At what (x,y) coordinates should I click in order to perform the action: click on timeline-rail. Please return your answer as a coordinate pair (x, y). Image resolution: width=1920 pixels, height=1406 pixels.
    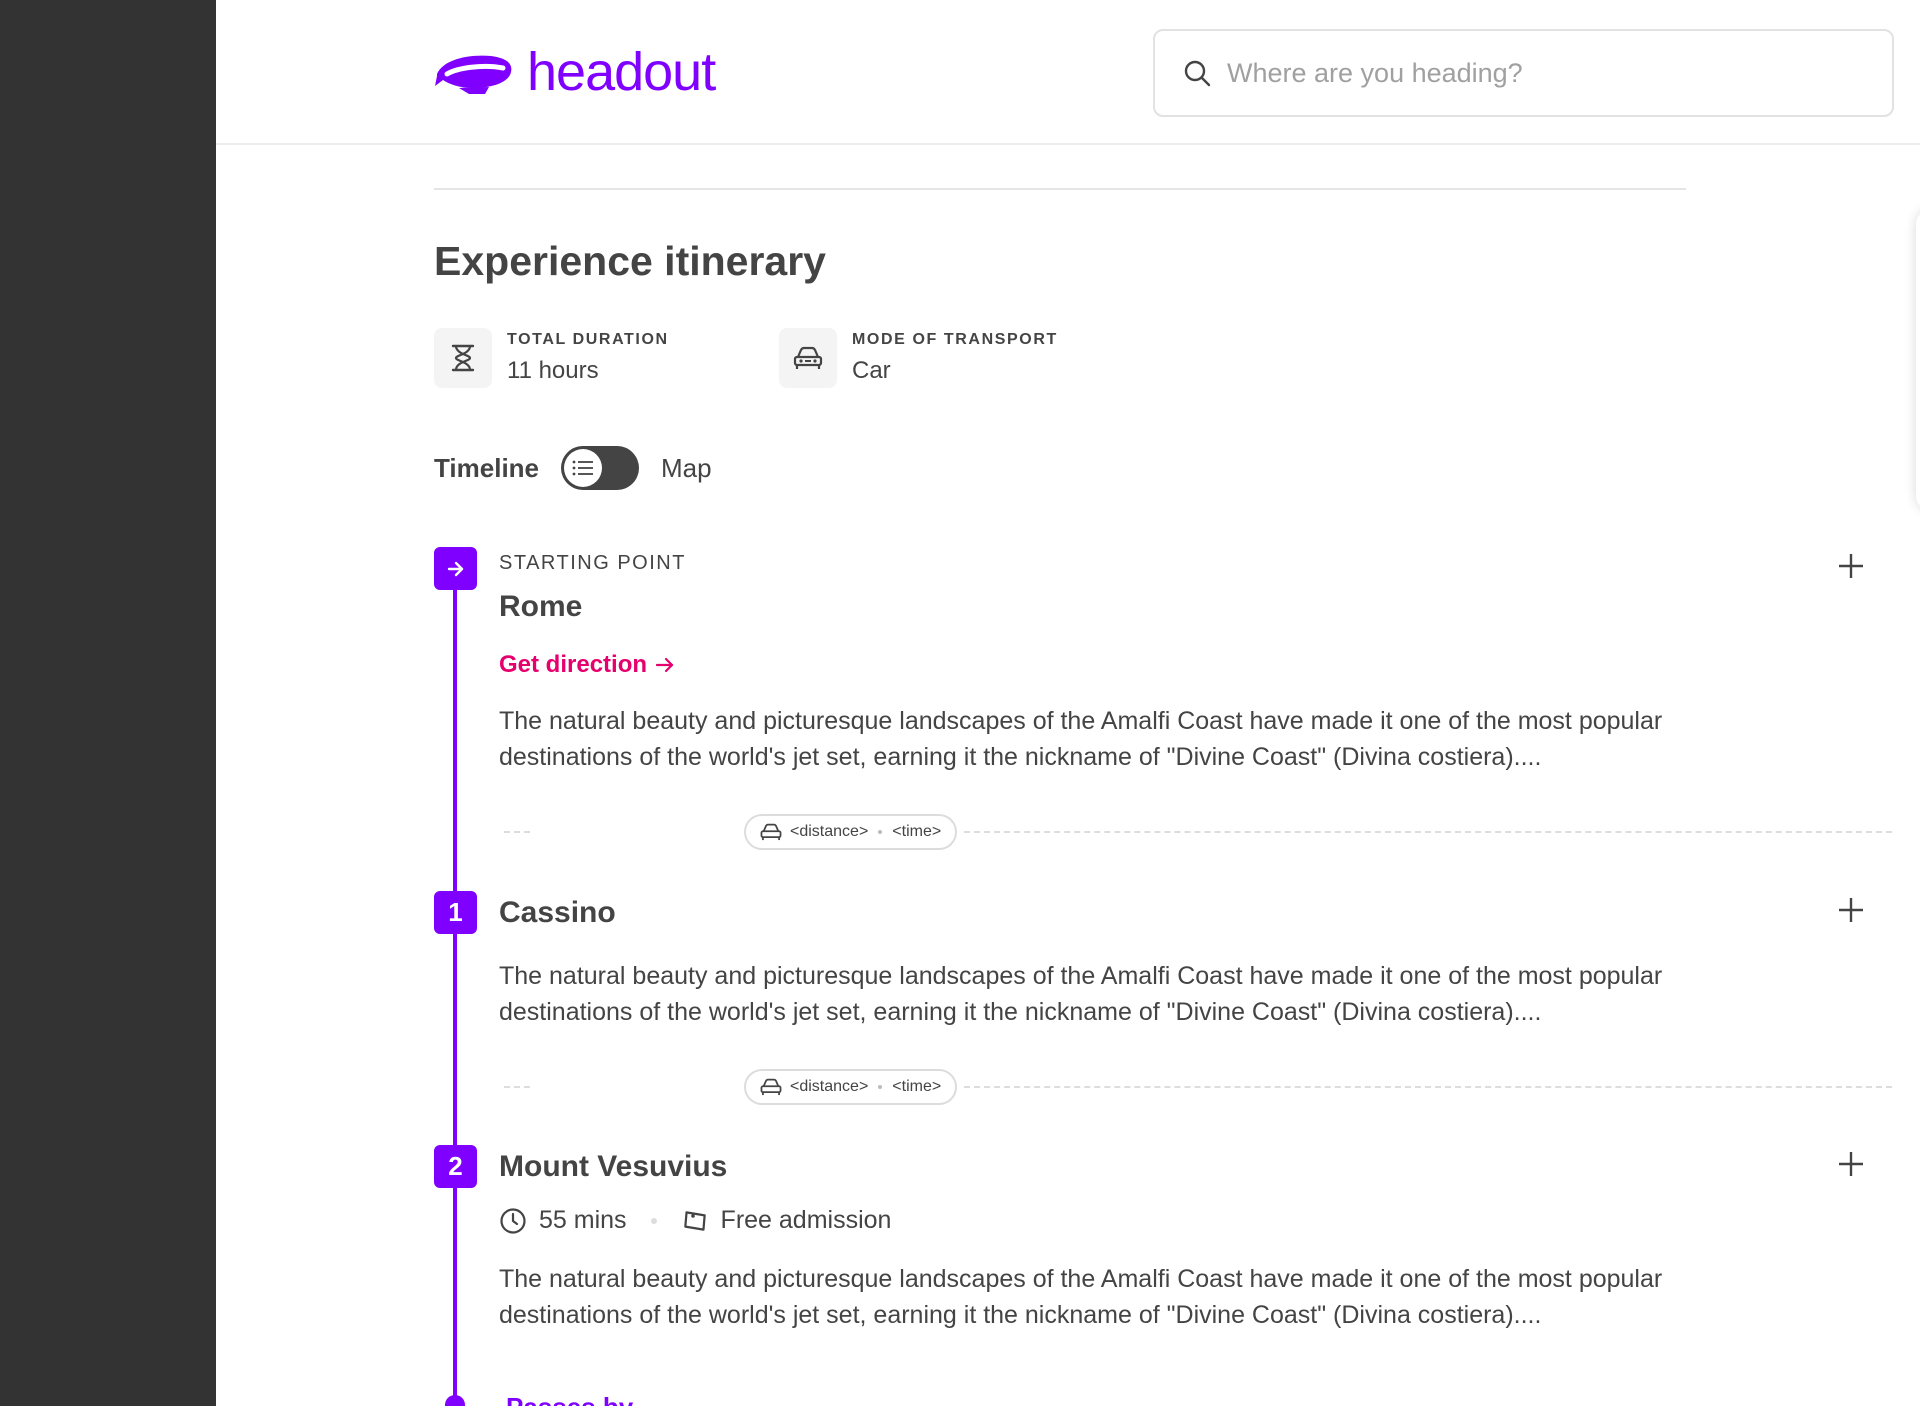
    Looking at the image, I should click on (455, 985).